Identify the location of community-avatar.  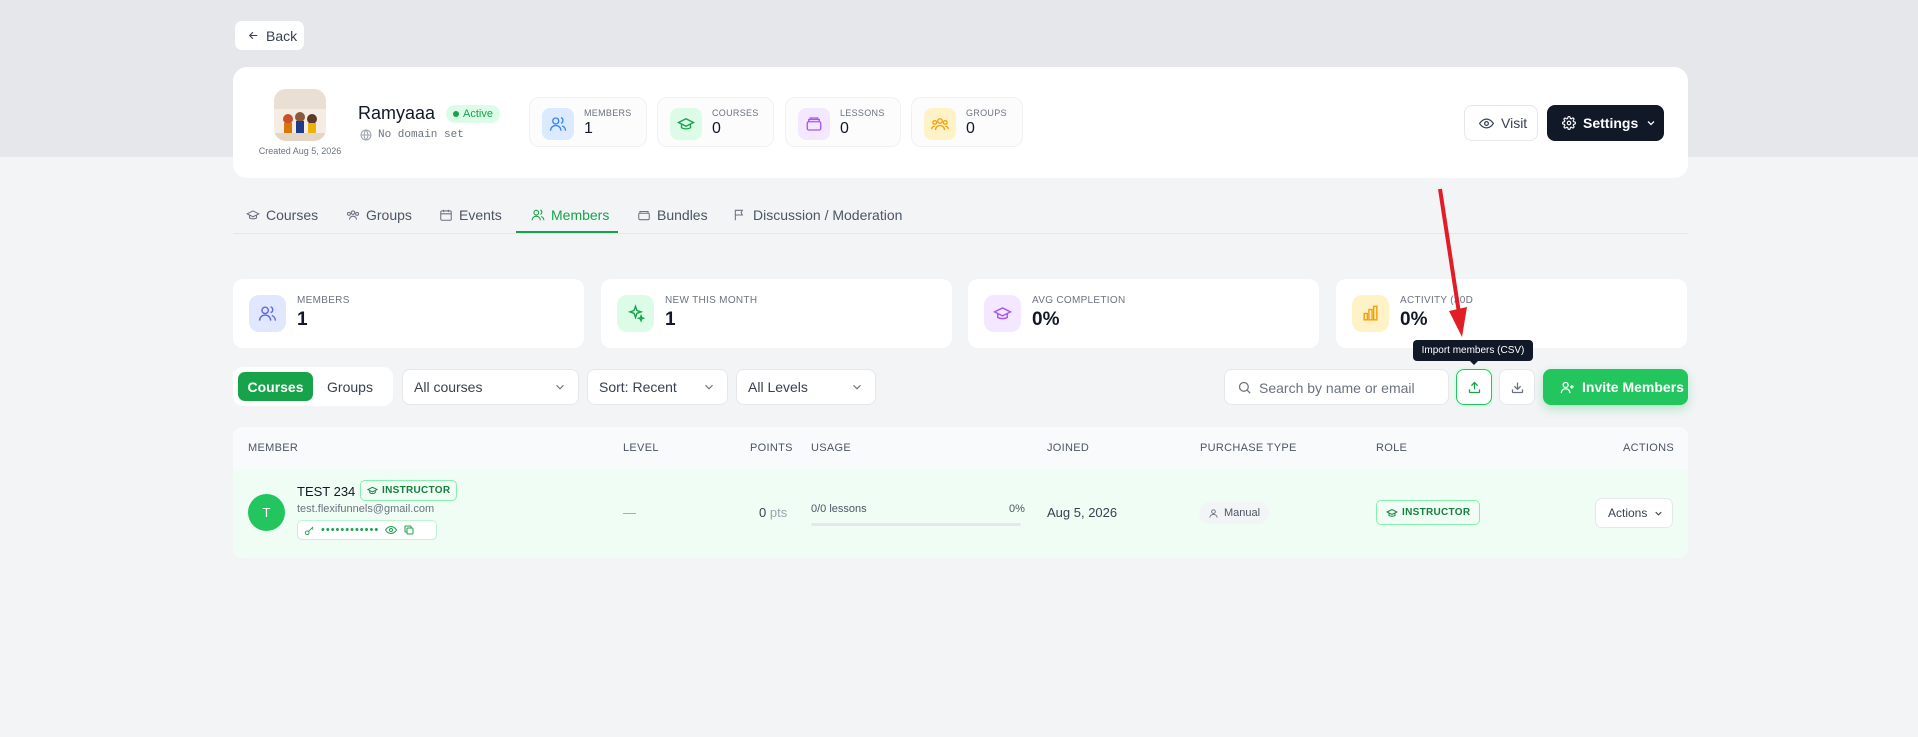
(300, 115).